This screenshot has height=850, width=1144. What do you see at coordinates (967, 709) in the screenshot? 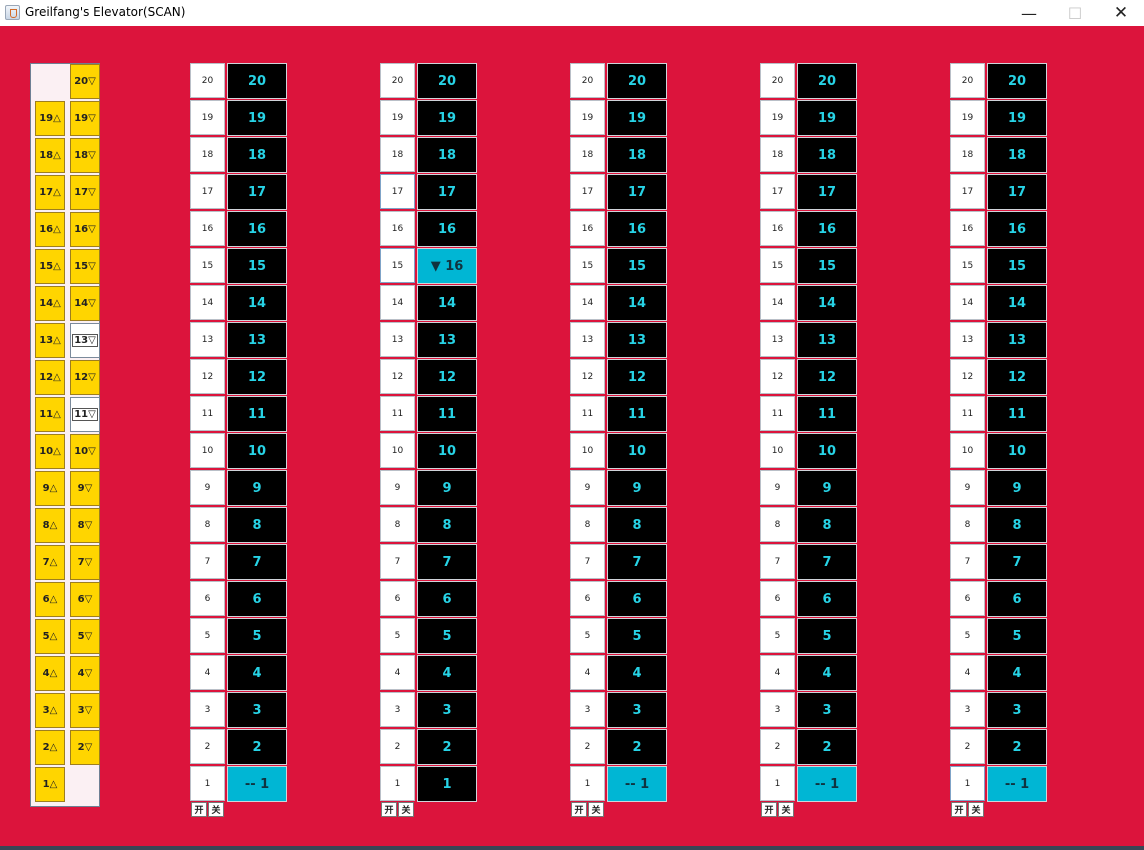
I see `elevator-5-floor-button-3: 3` at bounding box center [967, 709].